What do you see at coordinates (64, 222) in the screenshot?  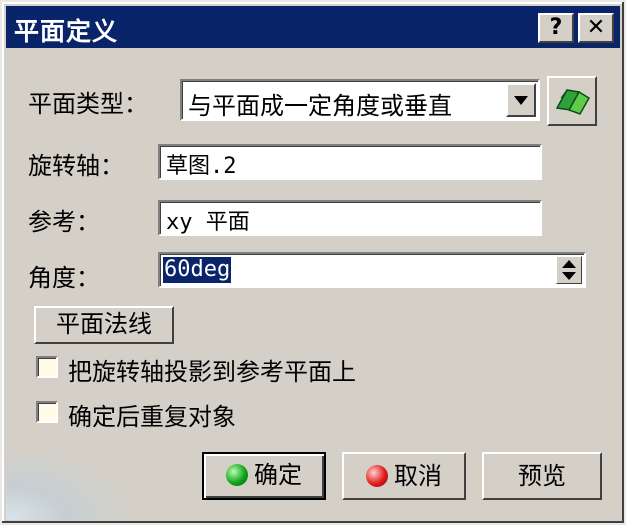 I see `reference-label: 参考：` at bounding box center [64, 222].